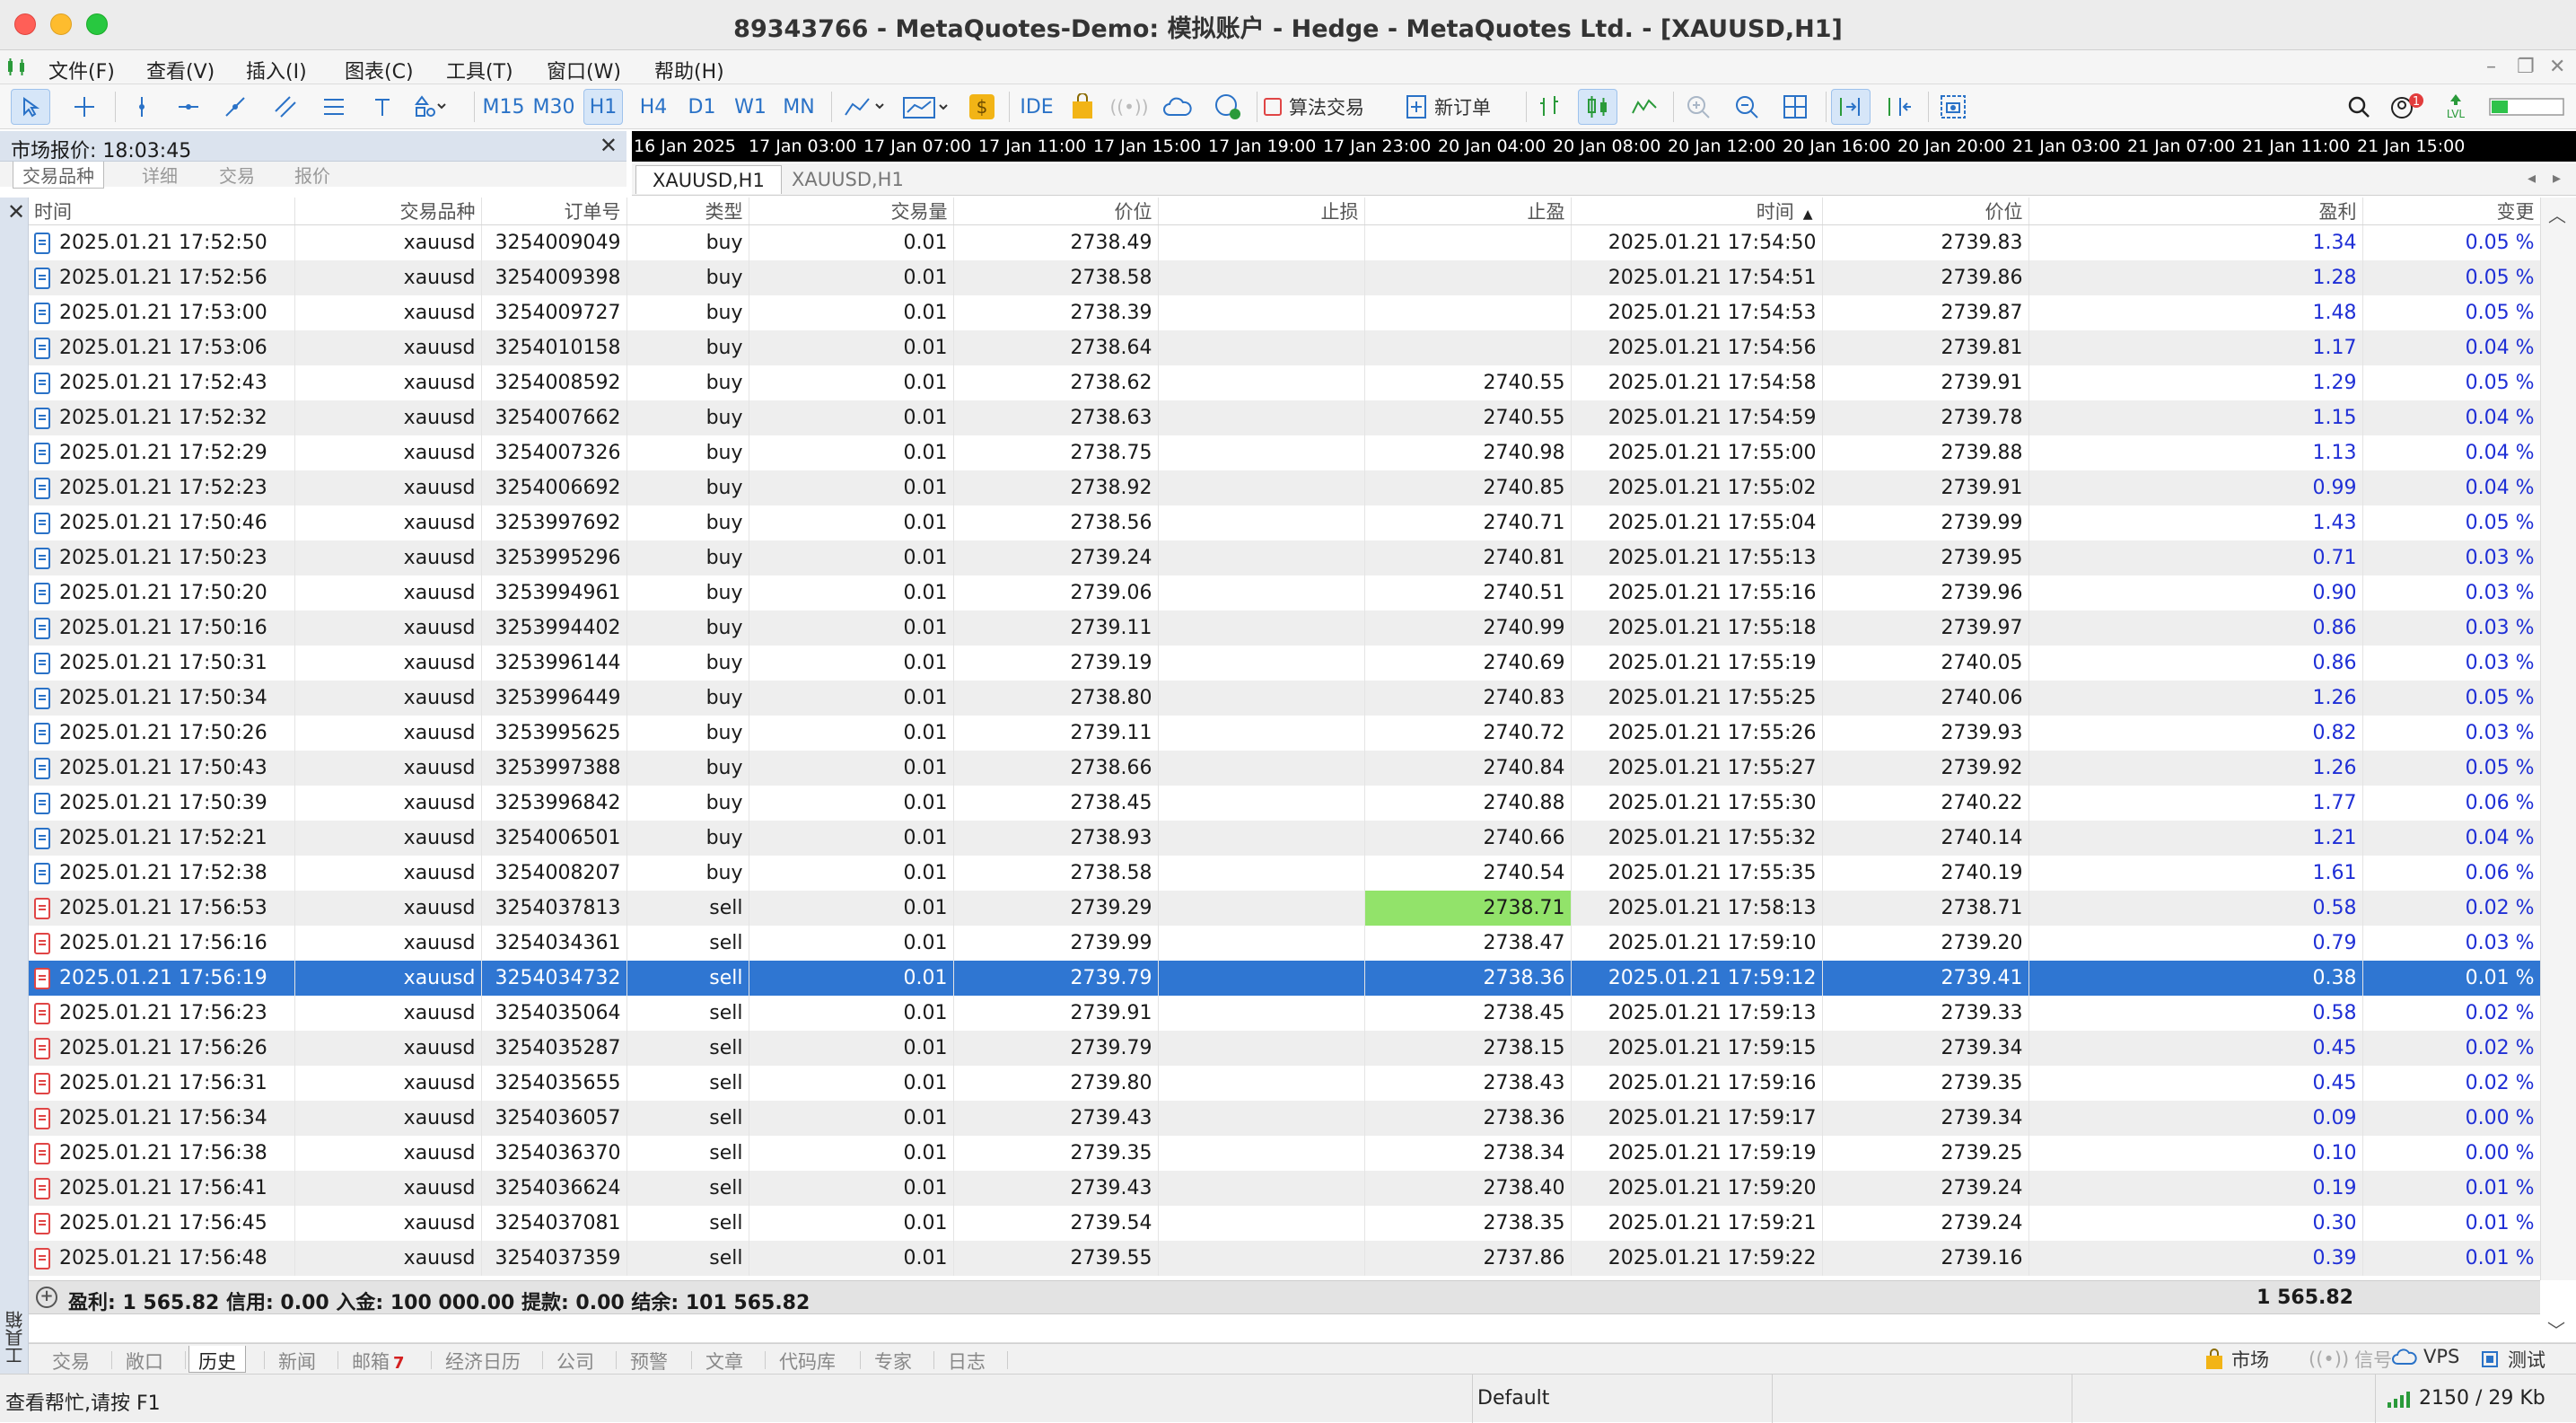 This screenshot has height=1423, width=2576. What do you see at coordinates (1747, 107) in the screenshot?
I see `zoom-out-button` at bounding box center [1747, 107].